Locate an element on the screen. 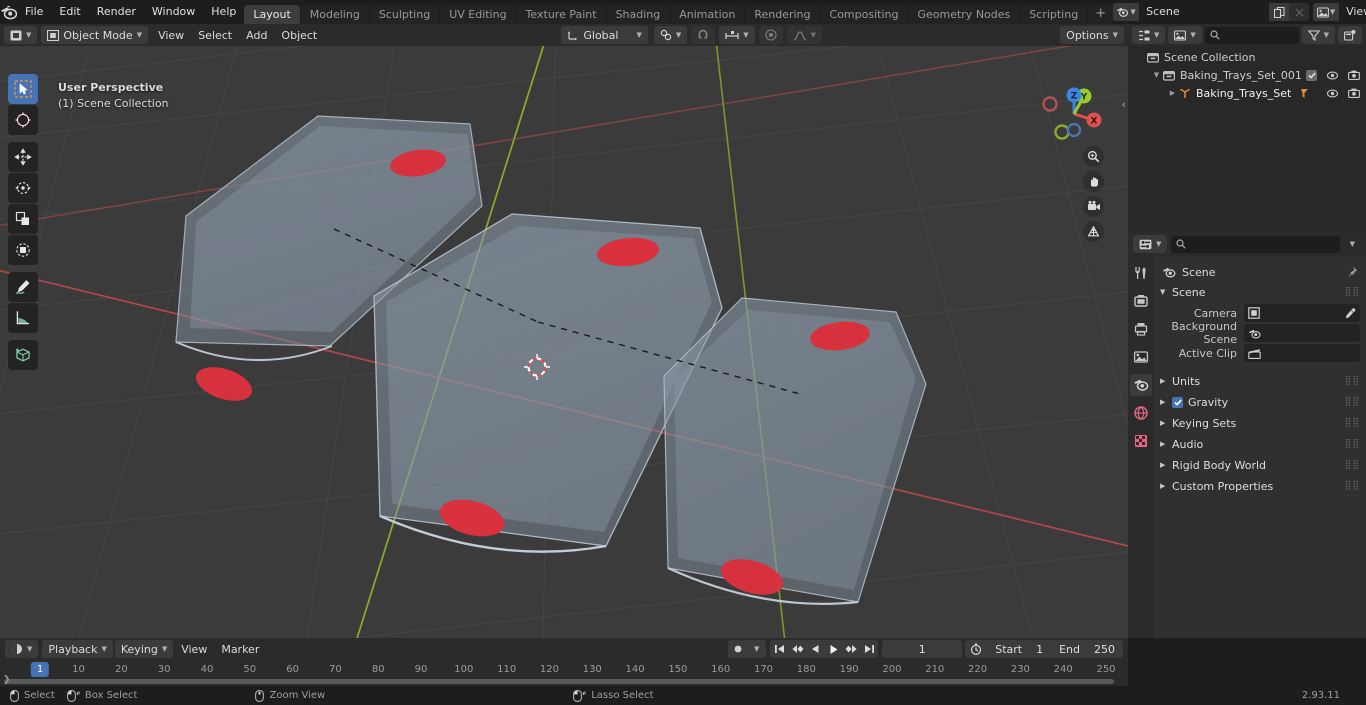  timeline-menu-playback: Playback ▼ is located at coordinates (77, 649).